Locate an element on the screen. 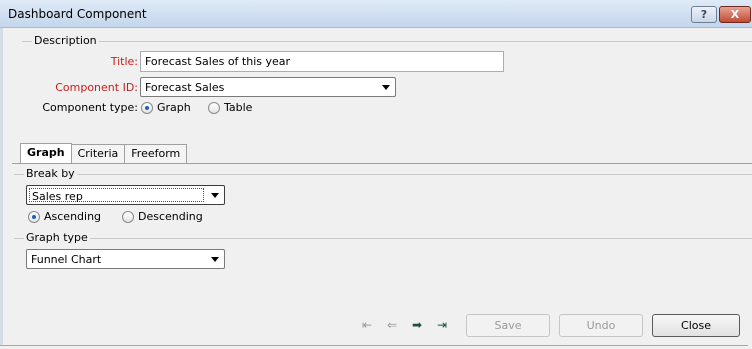  sort-descending-label: Descending is located at coordinates (170, 216).